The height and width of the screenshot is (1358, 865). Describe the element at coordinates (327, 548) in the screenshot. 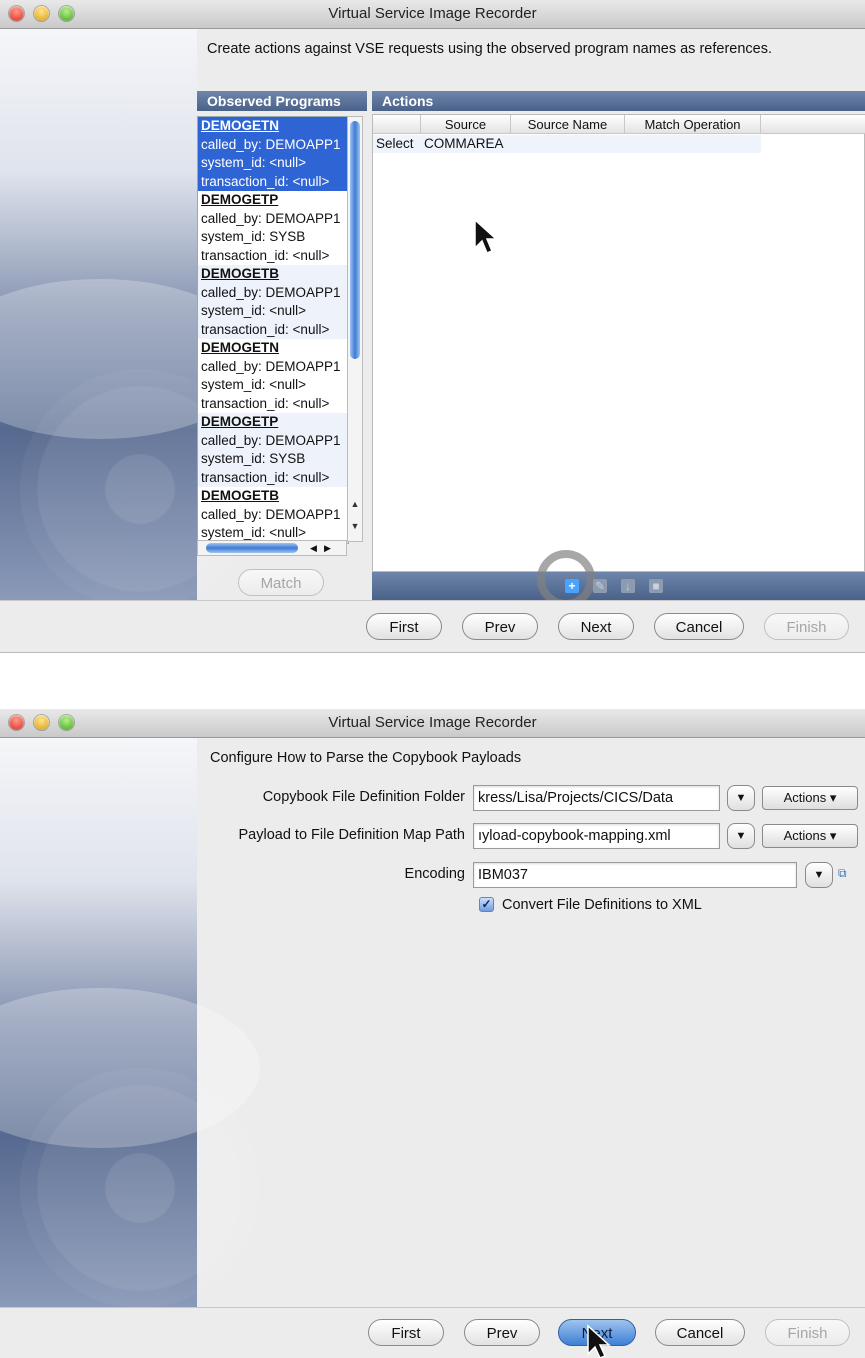

I see `scroll-right-arrow-icon: ▶` at that location.